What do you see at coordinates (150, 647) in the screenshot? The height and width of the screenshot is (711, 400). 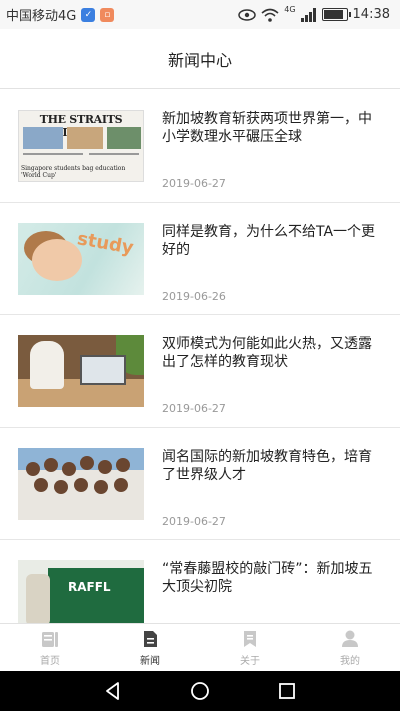 I see `tab-news: 新闻` at bounding box center [150, 647].